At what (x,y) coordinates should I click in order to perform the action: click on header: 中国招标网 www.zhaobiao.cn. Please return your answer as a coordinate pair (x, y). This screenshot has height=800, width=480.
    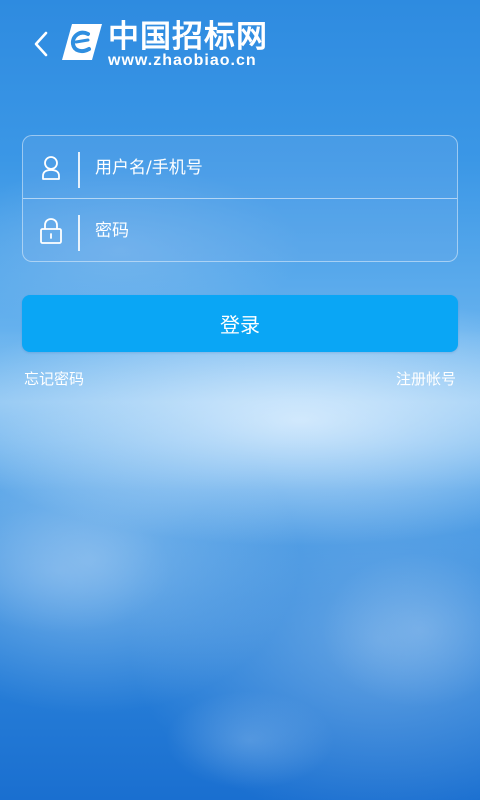
    Looking at the image, I should click on (240, 45).